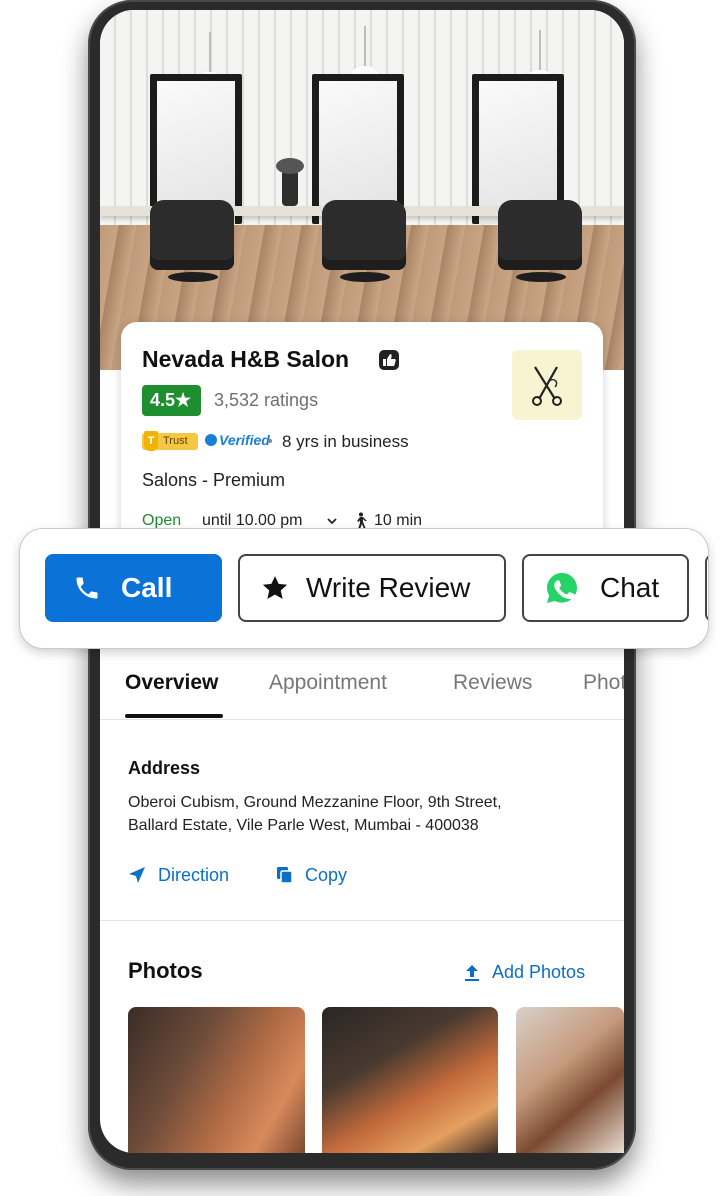 The image size is (728, 1196). Describe the element at coordinates (362, 719) in the screenshot. I see `tab-divider` at that location.